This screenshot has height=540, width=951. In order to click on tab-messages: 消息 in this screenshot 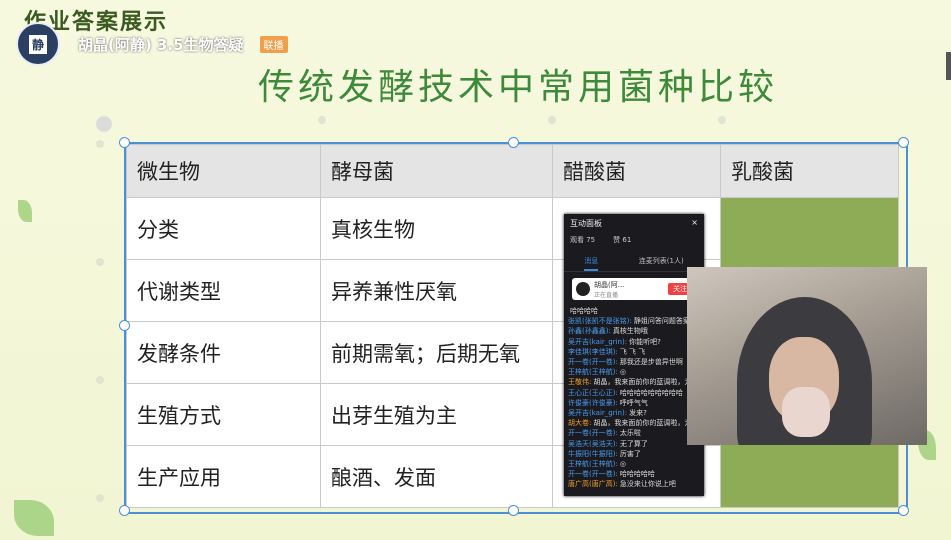, I will do `click(591, 262)`.